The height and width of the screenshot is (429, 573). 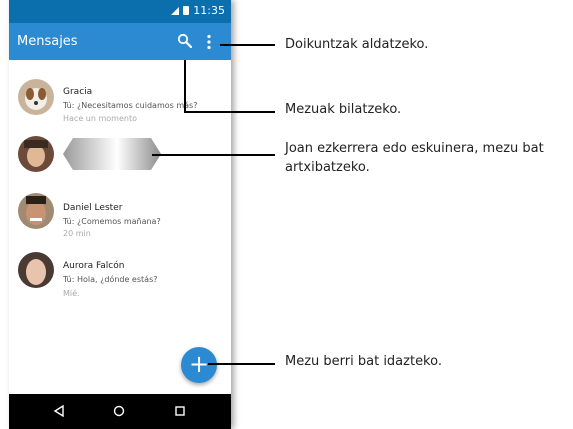 What do you see at coordinates (213, 155) in the screenshot?
I see `callout-line-swipe` at bounding box center [213, 155].